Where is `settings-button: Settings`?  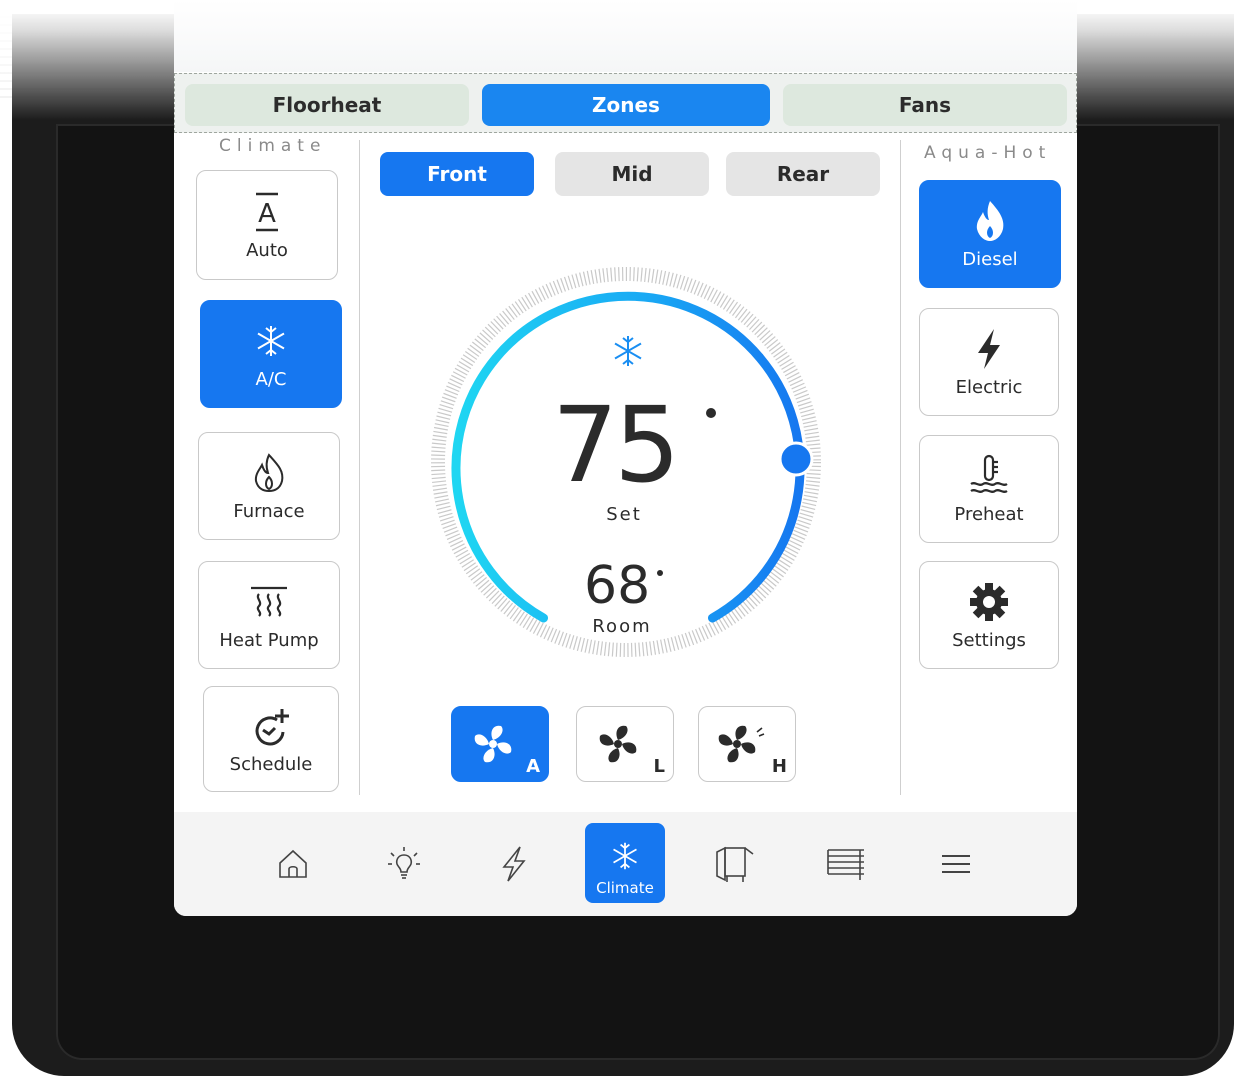 settings-button: Settings is located at coordinates (989, 615).